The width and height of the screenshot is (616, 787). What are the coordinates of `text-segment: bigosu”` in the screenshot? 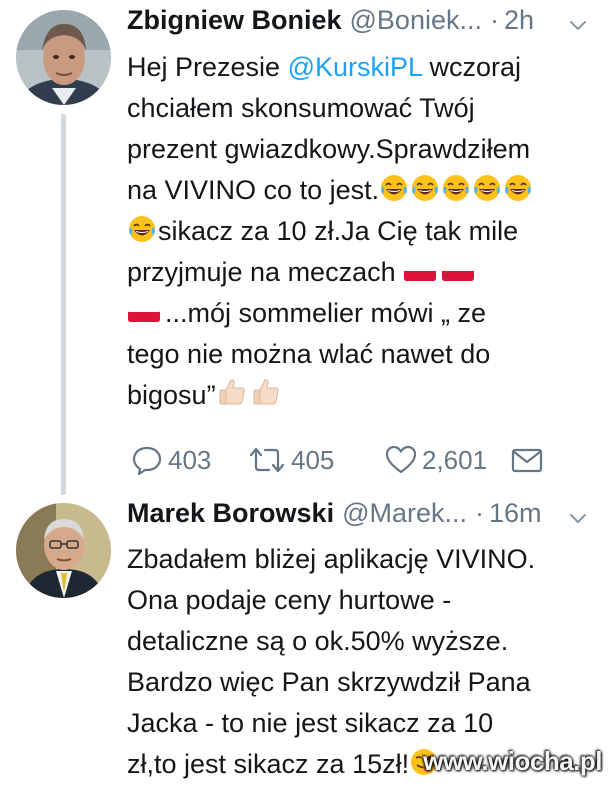 It's located at (171, 395).